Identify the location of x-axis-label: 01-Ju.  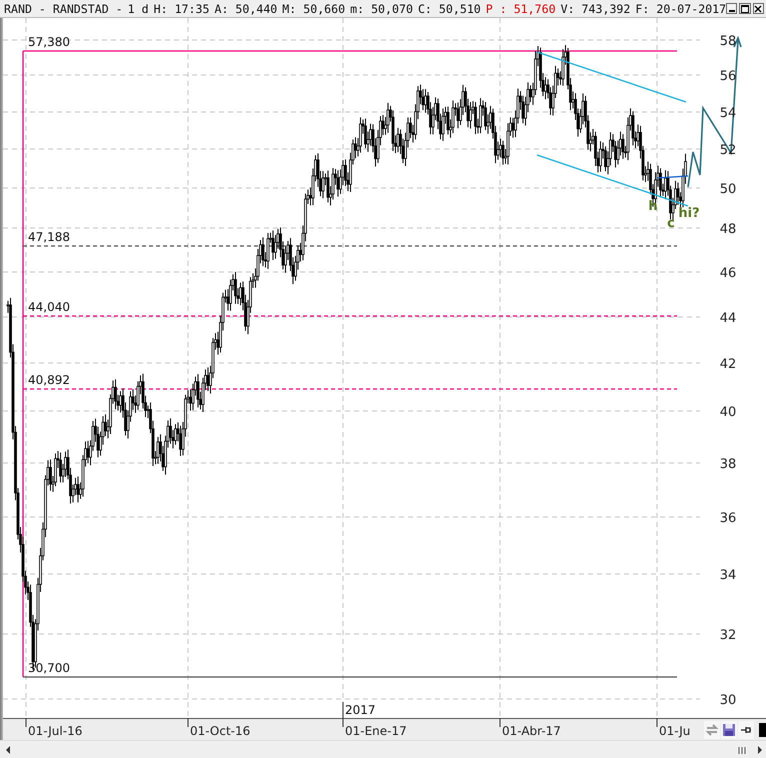
(674, 731).